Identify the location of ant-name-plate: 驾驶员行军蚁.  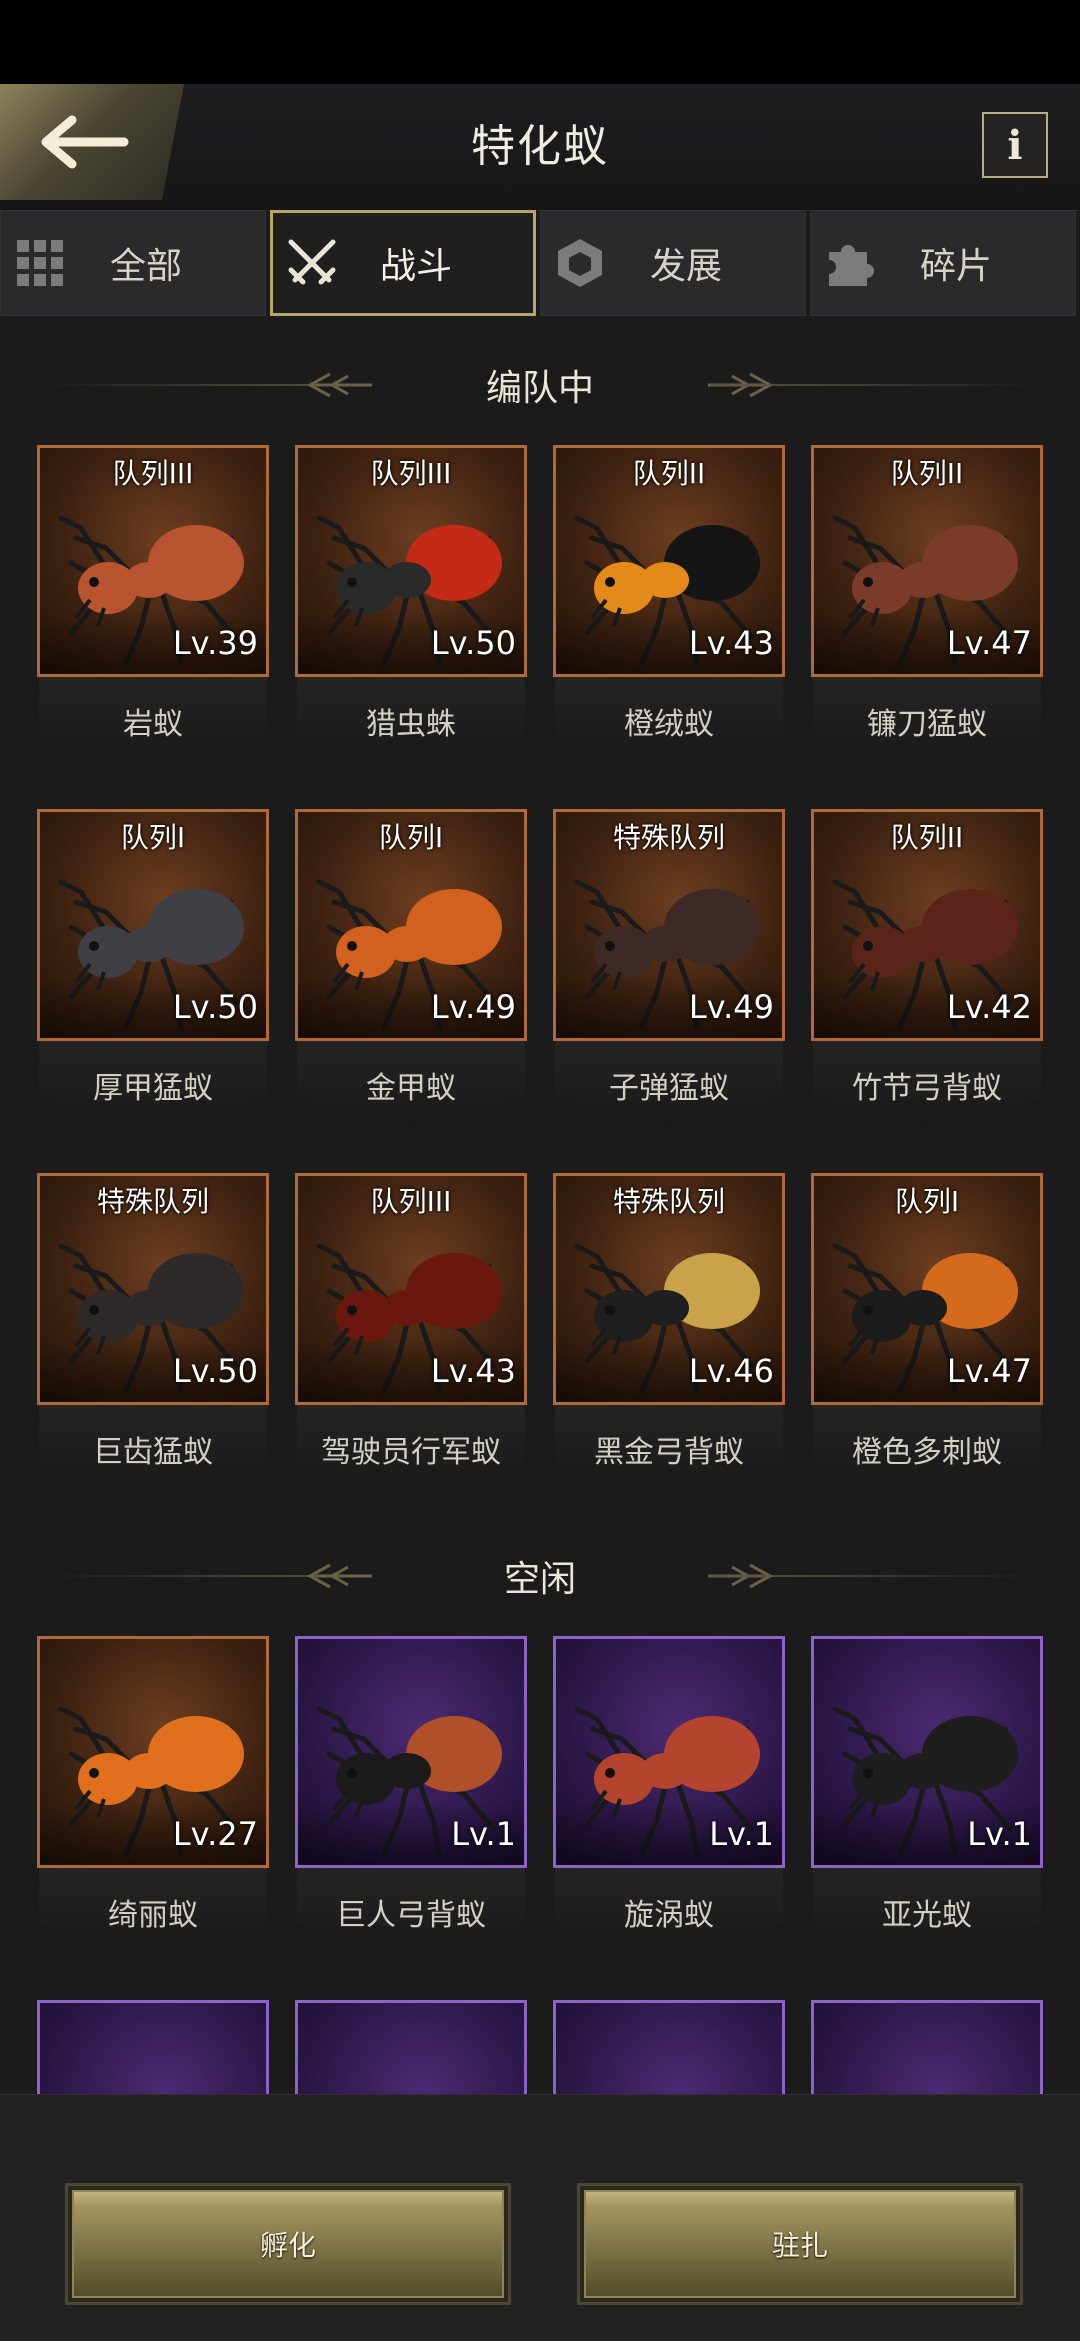
(411, 1449).